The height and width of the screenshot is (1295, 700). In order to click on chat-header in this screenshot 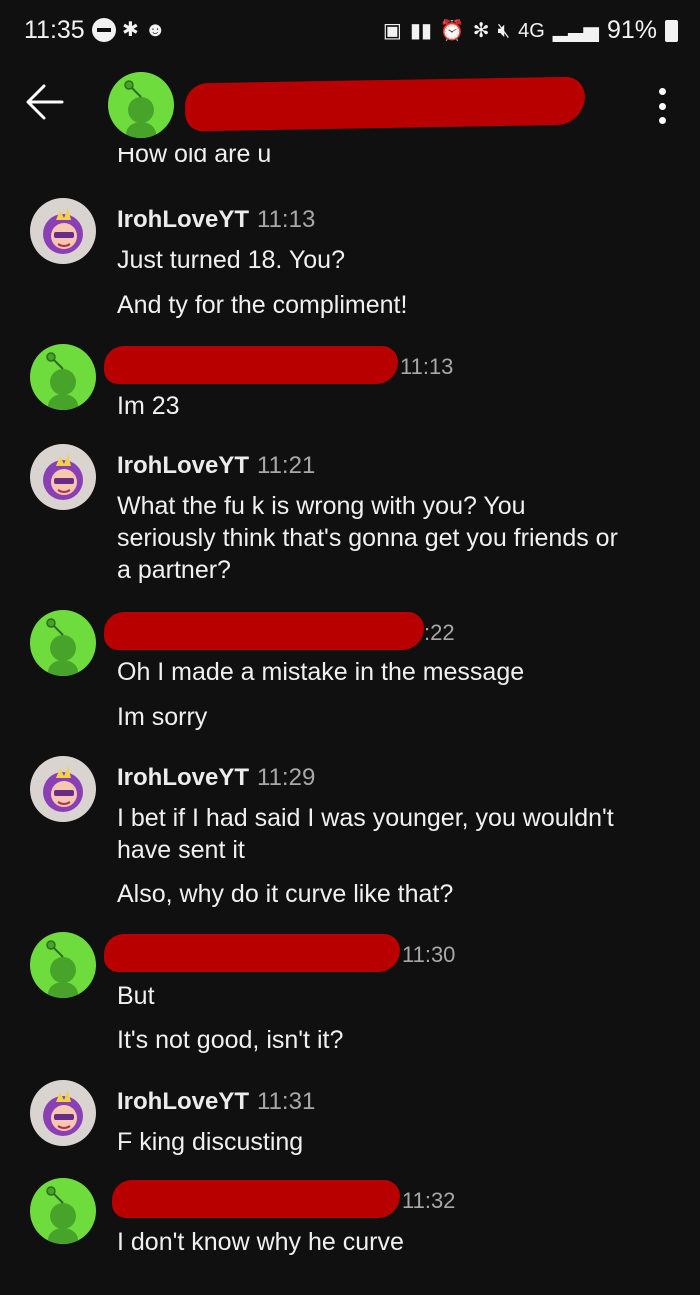, I will do `click(350, 105)`.